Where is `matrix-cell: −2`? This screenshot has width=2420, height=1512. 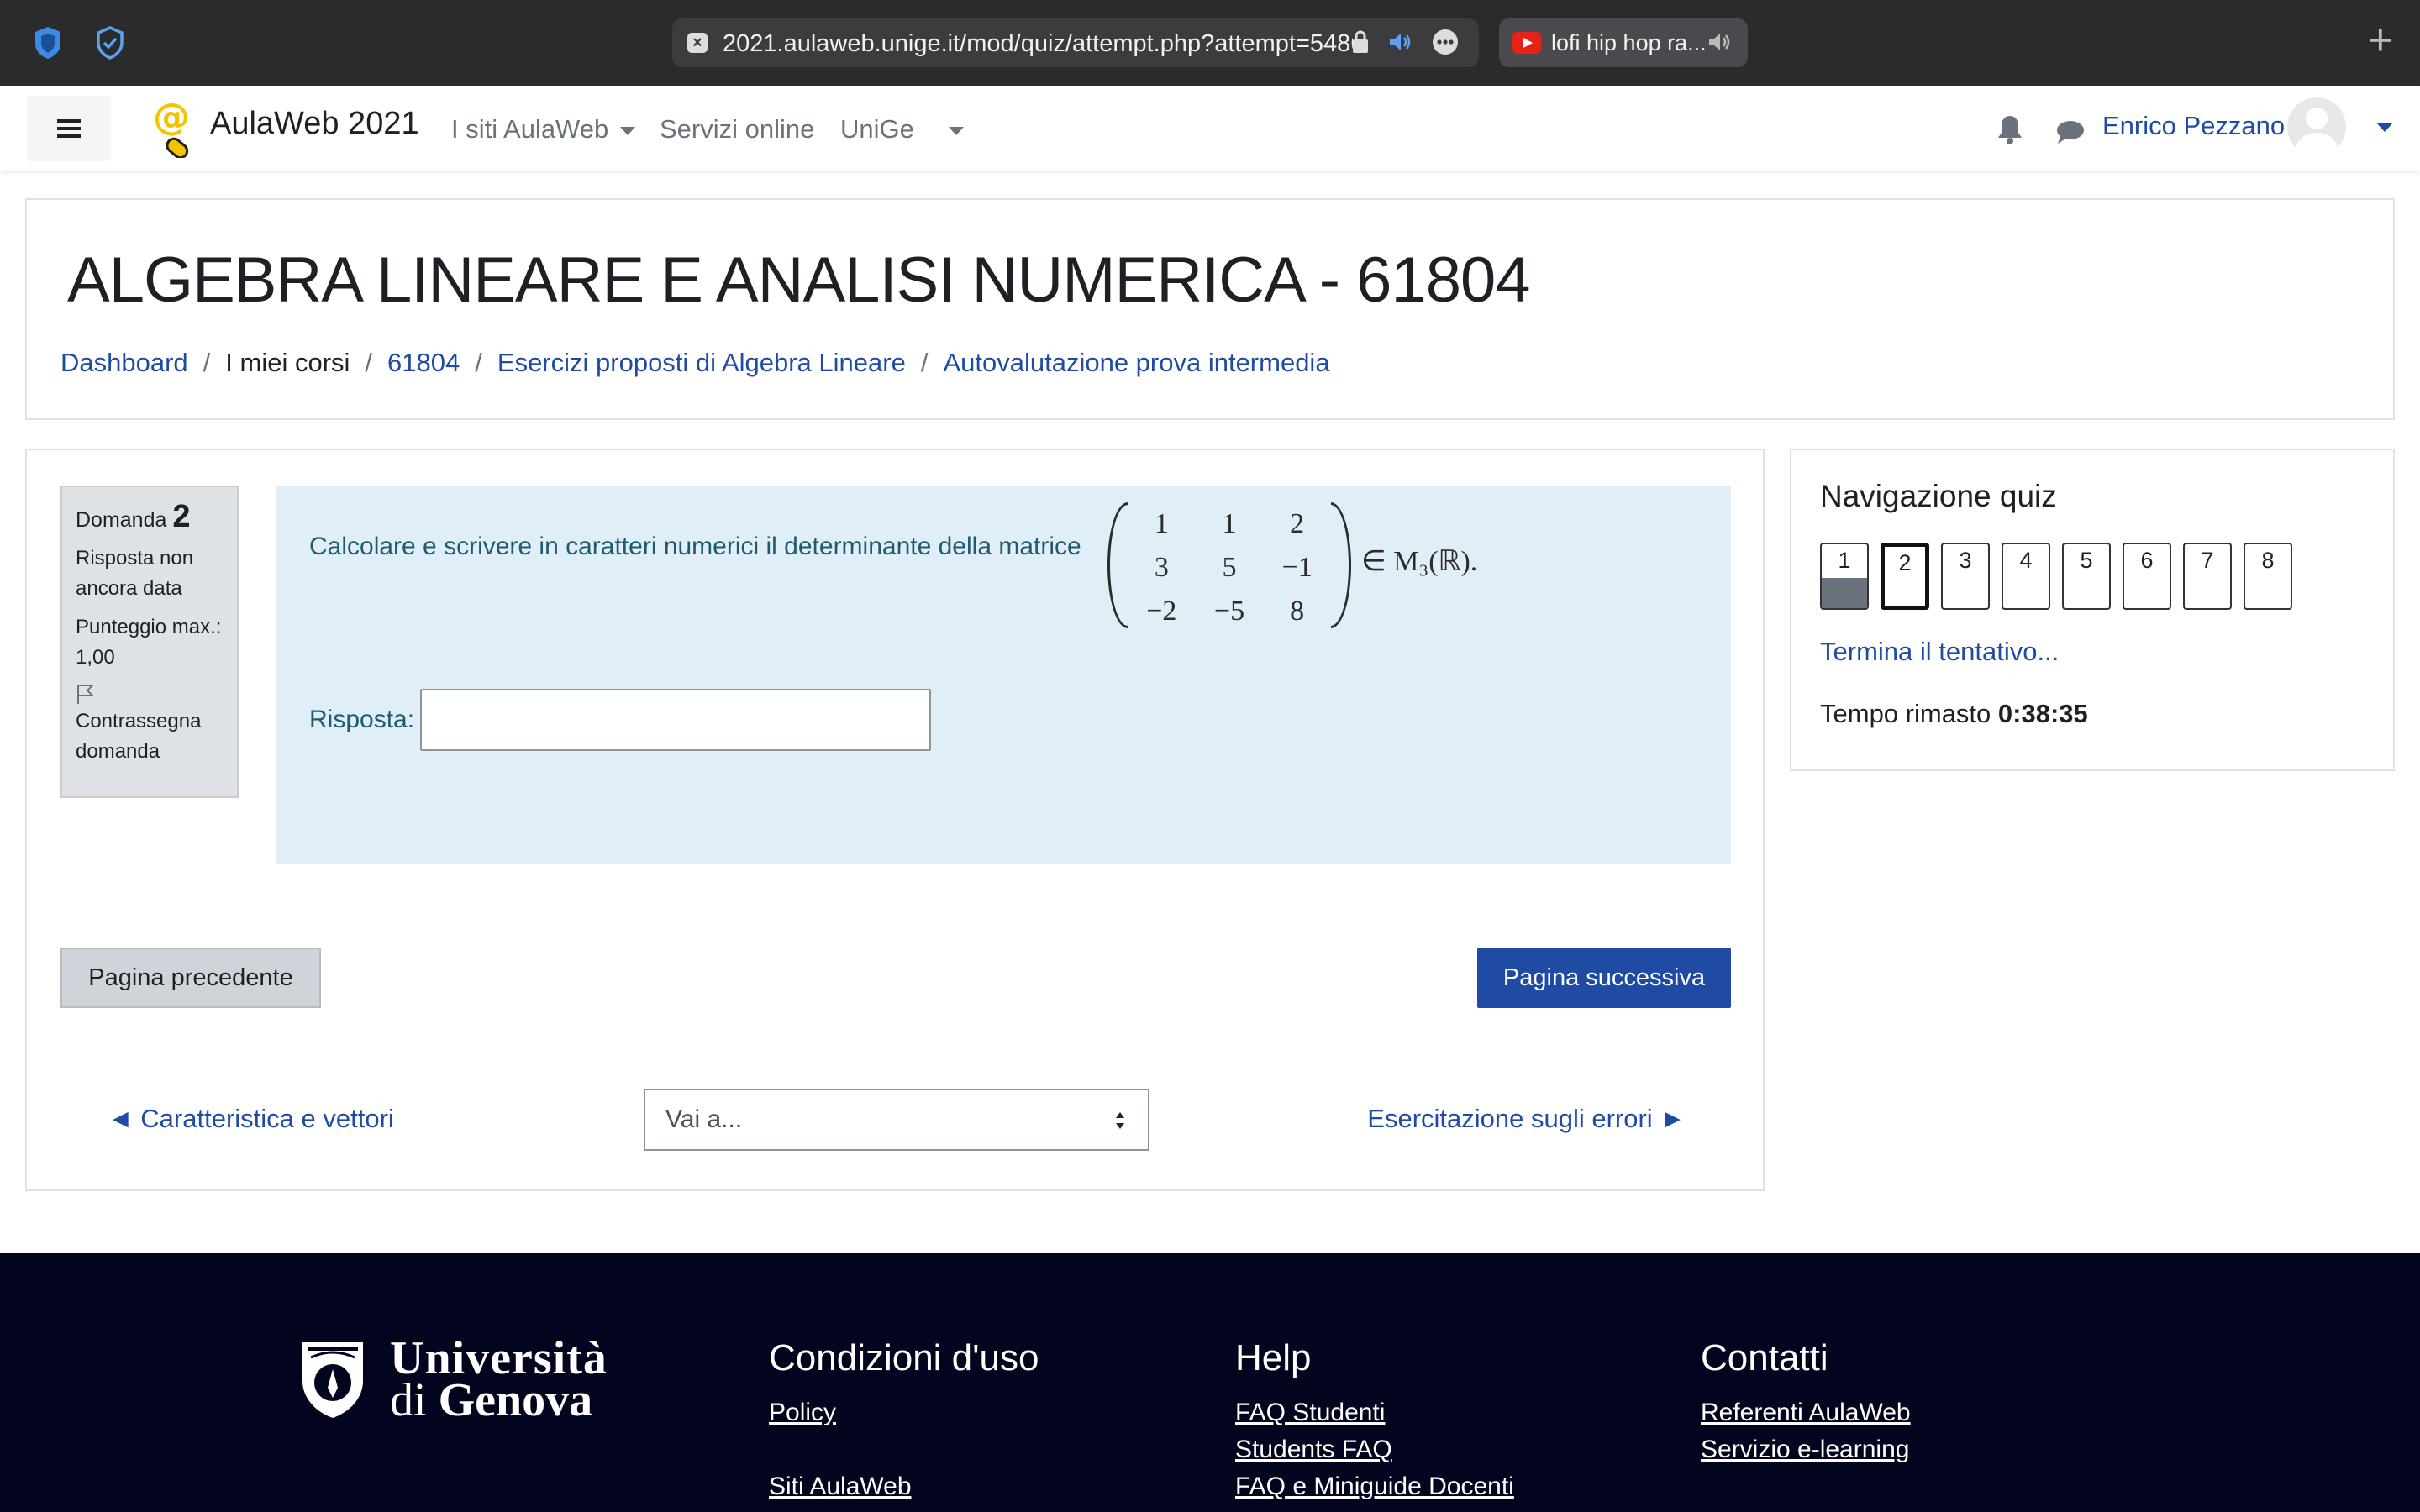 matrix-cell: −2 is located at coordinates (1162, 611).